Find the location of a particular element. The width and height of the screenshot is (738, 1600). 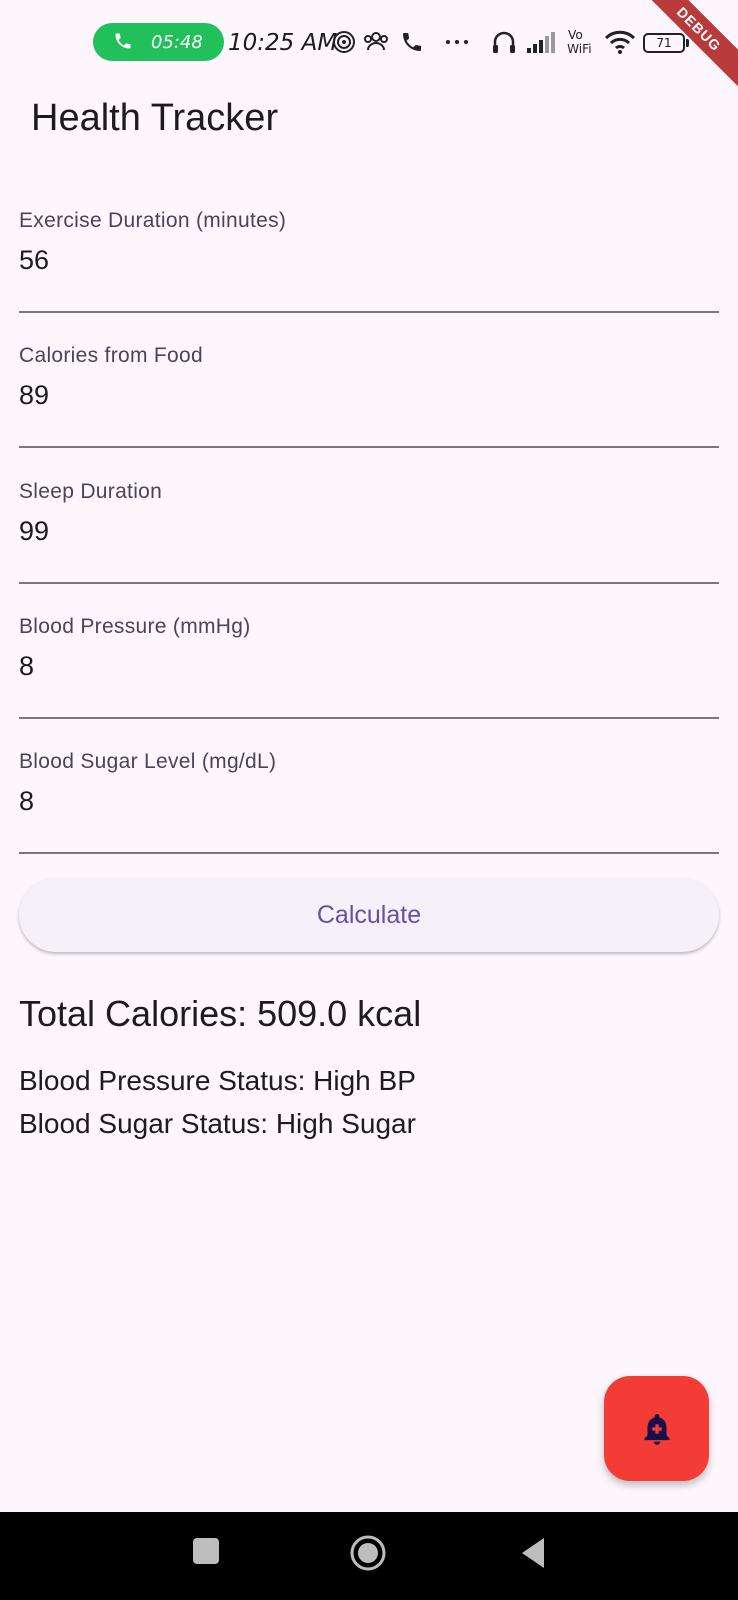

recents-square-icon is located at coordinates (206, 1551).